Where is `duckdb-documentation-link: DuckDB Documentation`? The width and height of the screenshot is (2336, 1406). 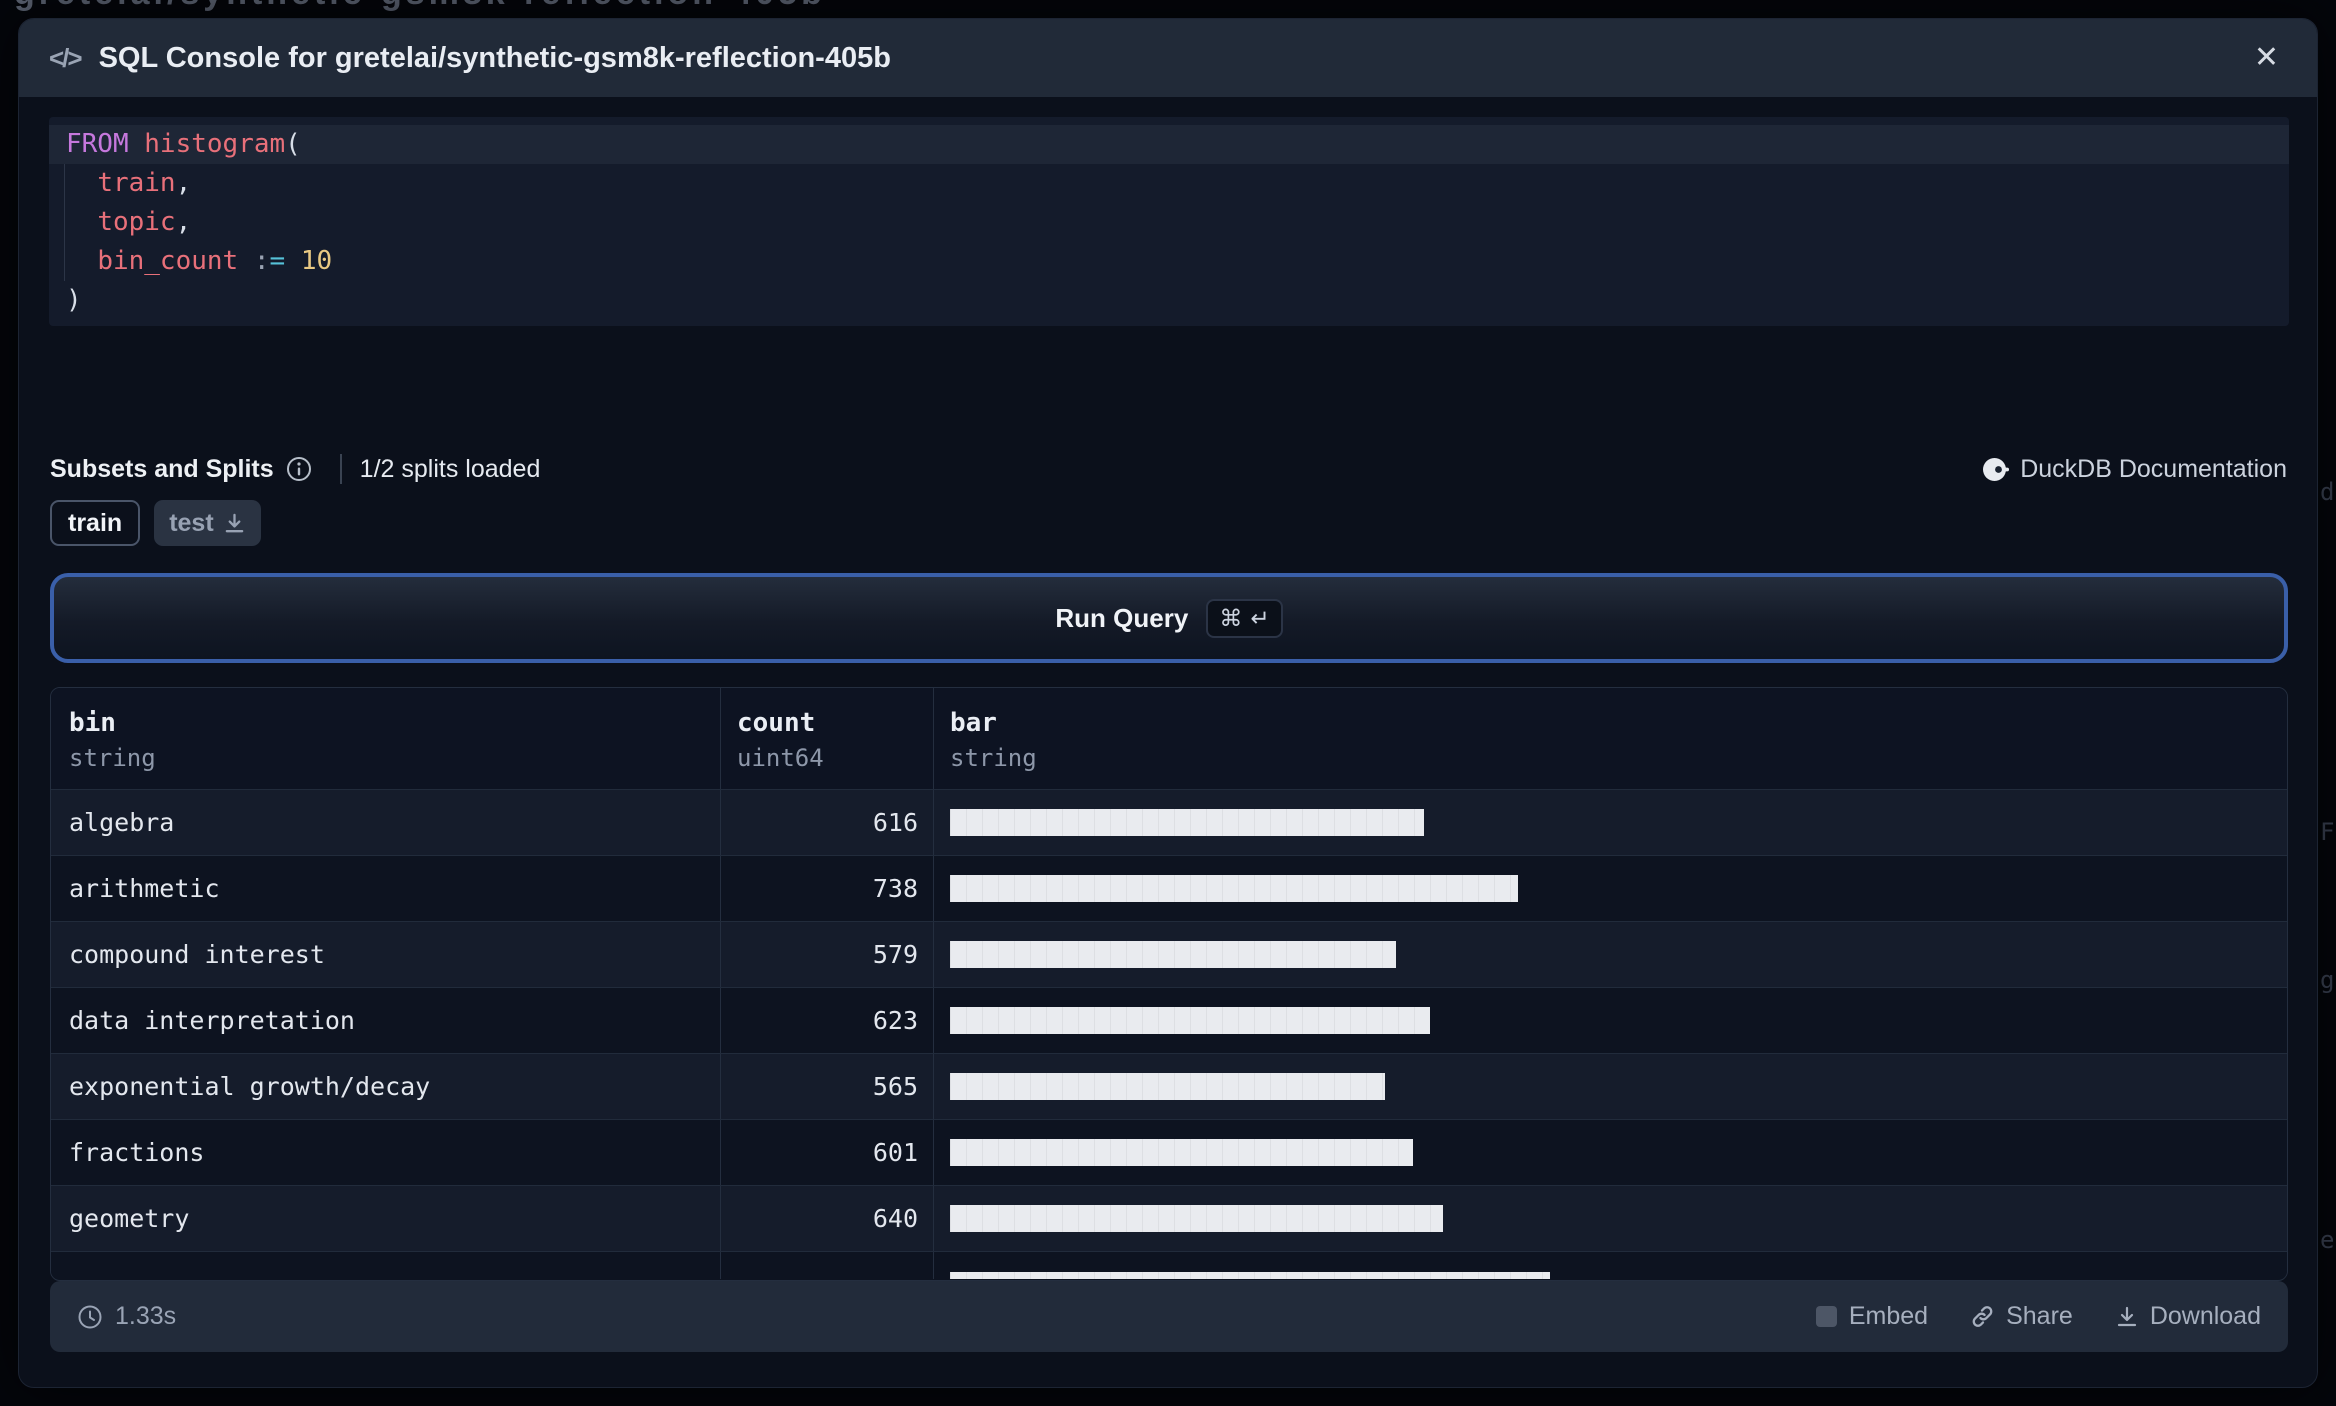 duckdb-documentation-link: DuckDB Documentation is located at coordinates (2134, 469).